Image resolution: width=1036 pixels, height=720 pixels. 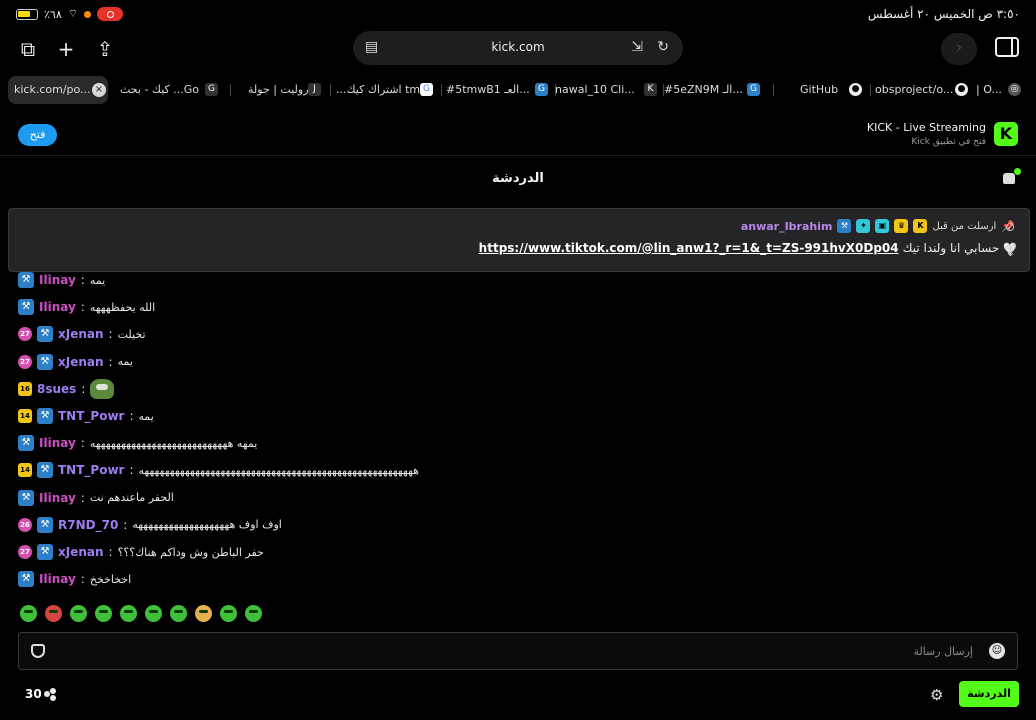 I want to click on tab-5tmwB1: #5tmwB1 العـ... G, so click(x=499, y=90).